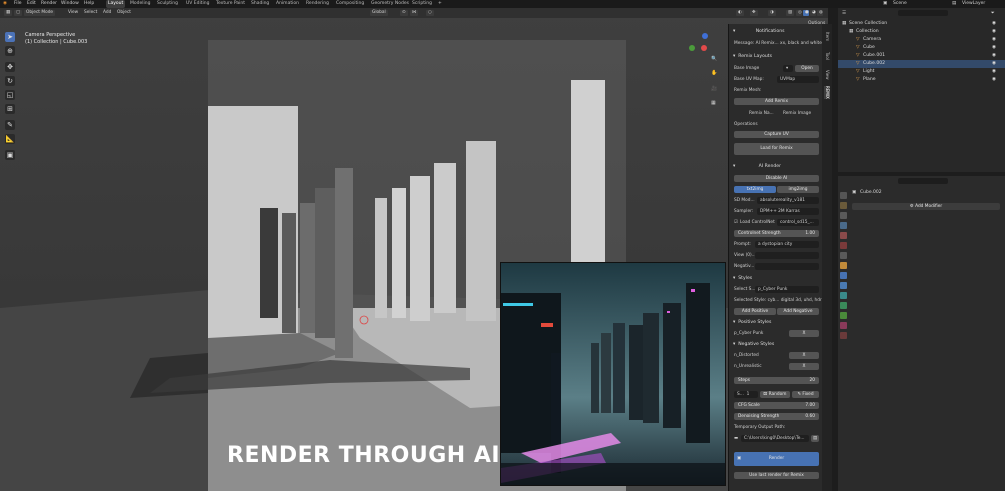 The image size is (1005, 491). Describe the element at coordinates (798, 311) in the screenshot. I see `add-negative-button: Add Negative` at that location.